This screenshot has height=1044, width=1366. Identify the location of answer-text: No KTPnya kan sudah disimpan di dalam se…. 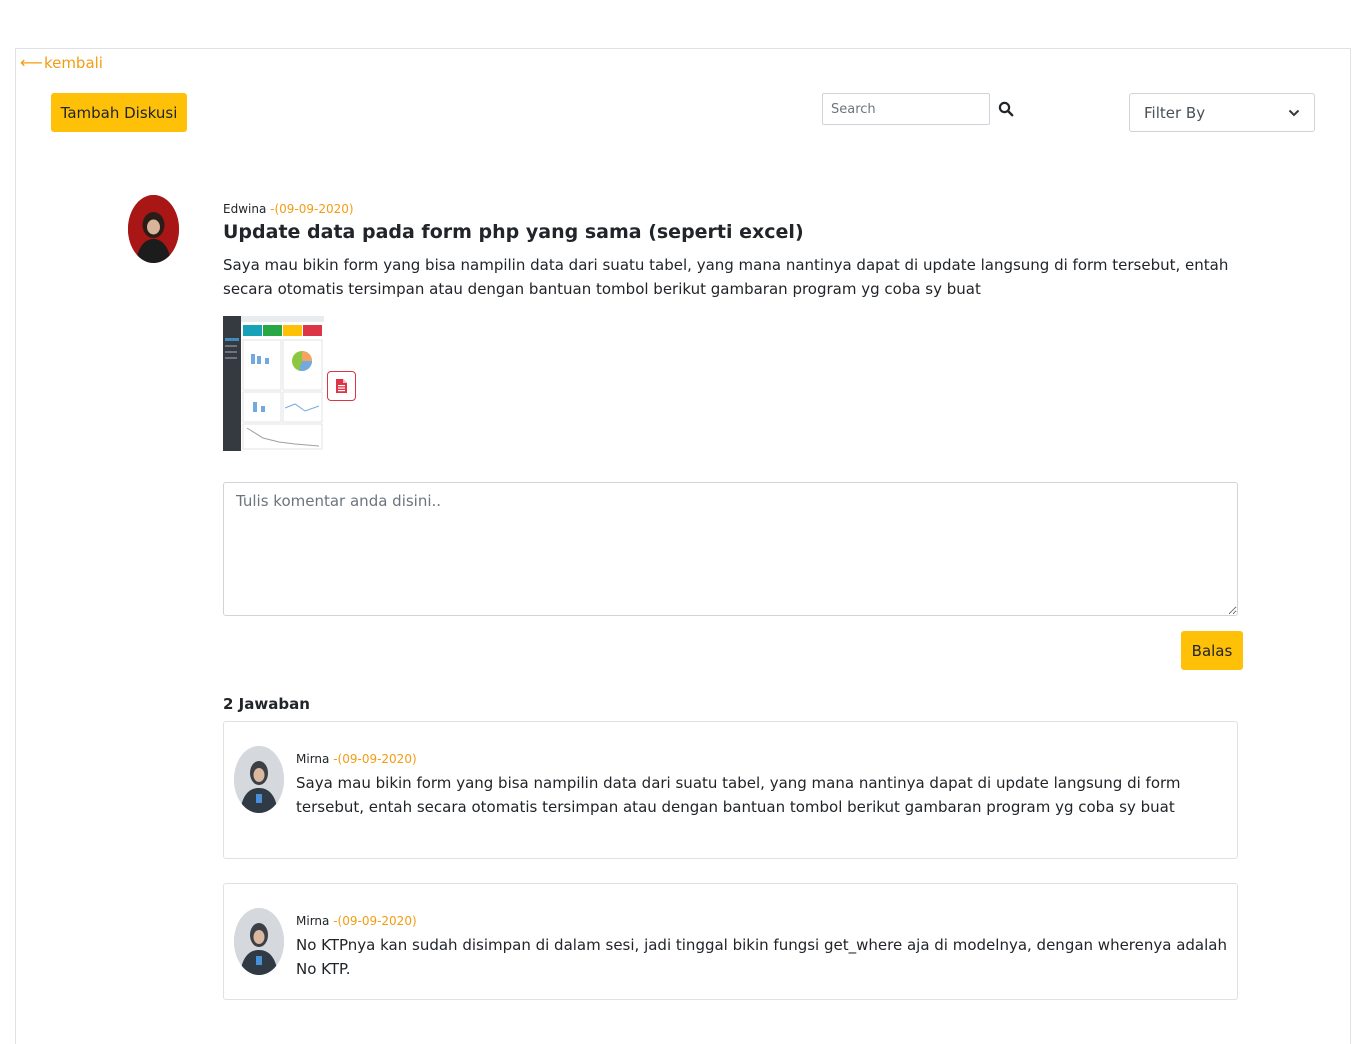
(761, 957).